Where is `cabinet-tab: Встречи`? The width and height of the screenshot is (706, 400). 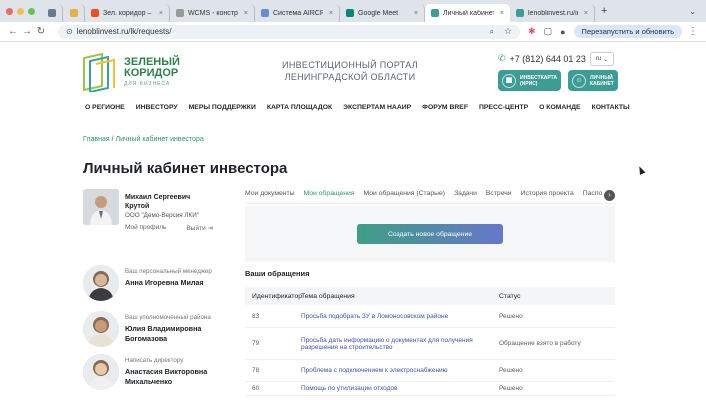 cabinet-tab: Встречи is located at coordinates (499, 196).